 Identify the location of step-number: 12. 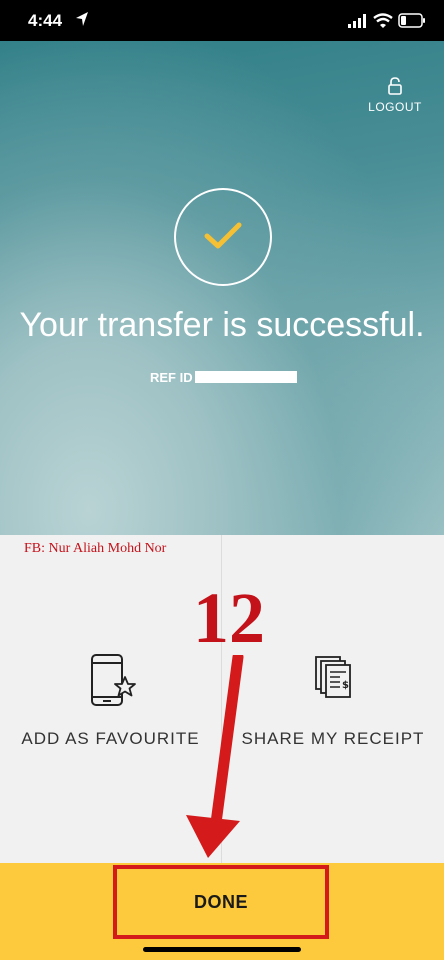
(229, 618).